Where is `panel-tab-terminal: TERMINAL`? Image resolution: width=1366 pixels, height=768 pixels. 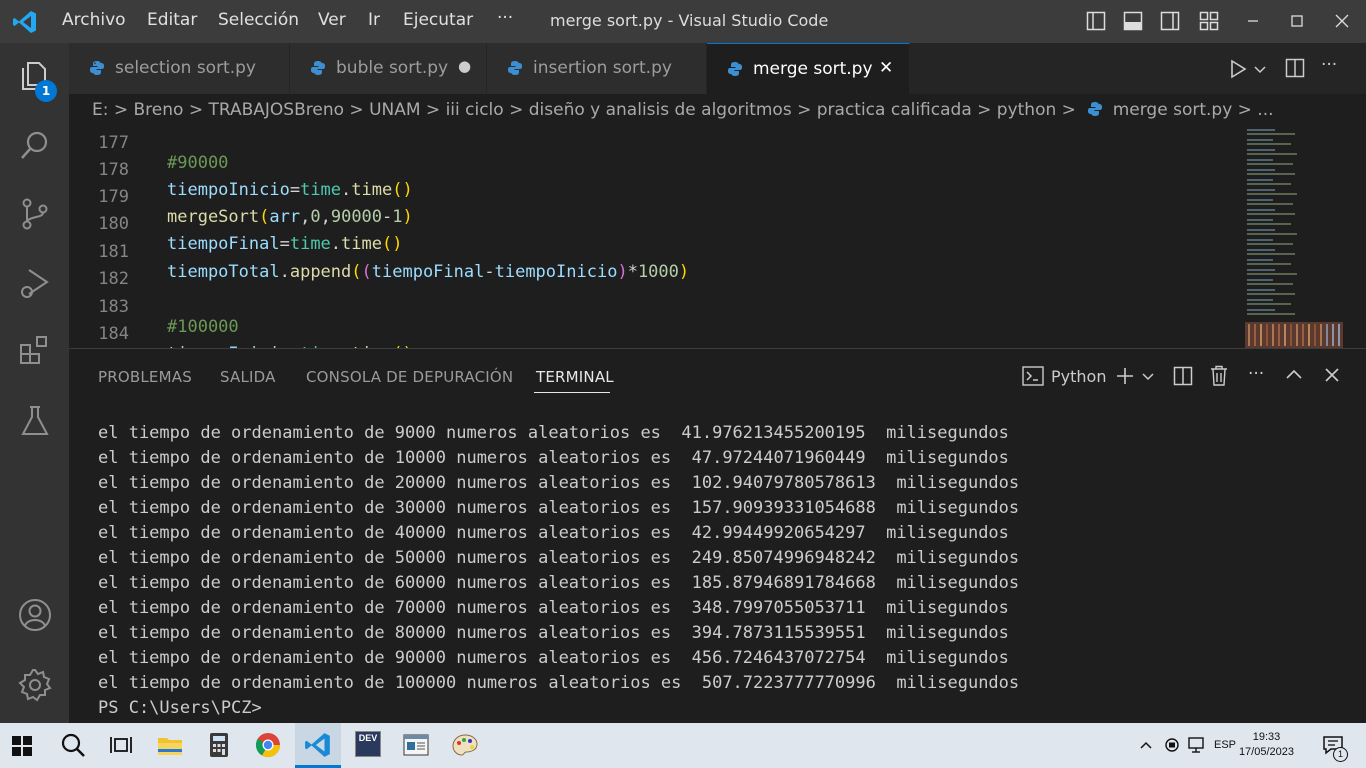 panel-tab-terminal: TERMINAL is located at coordinates (575, 377).